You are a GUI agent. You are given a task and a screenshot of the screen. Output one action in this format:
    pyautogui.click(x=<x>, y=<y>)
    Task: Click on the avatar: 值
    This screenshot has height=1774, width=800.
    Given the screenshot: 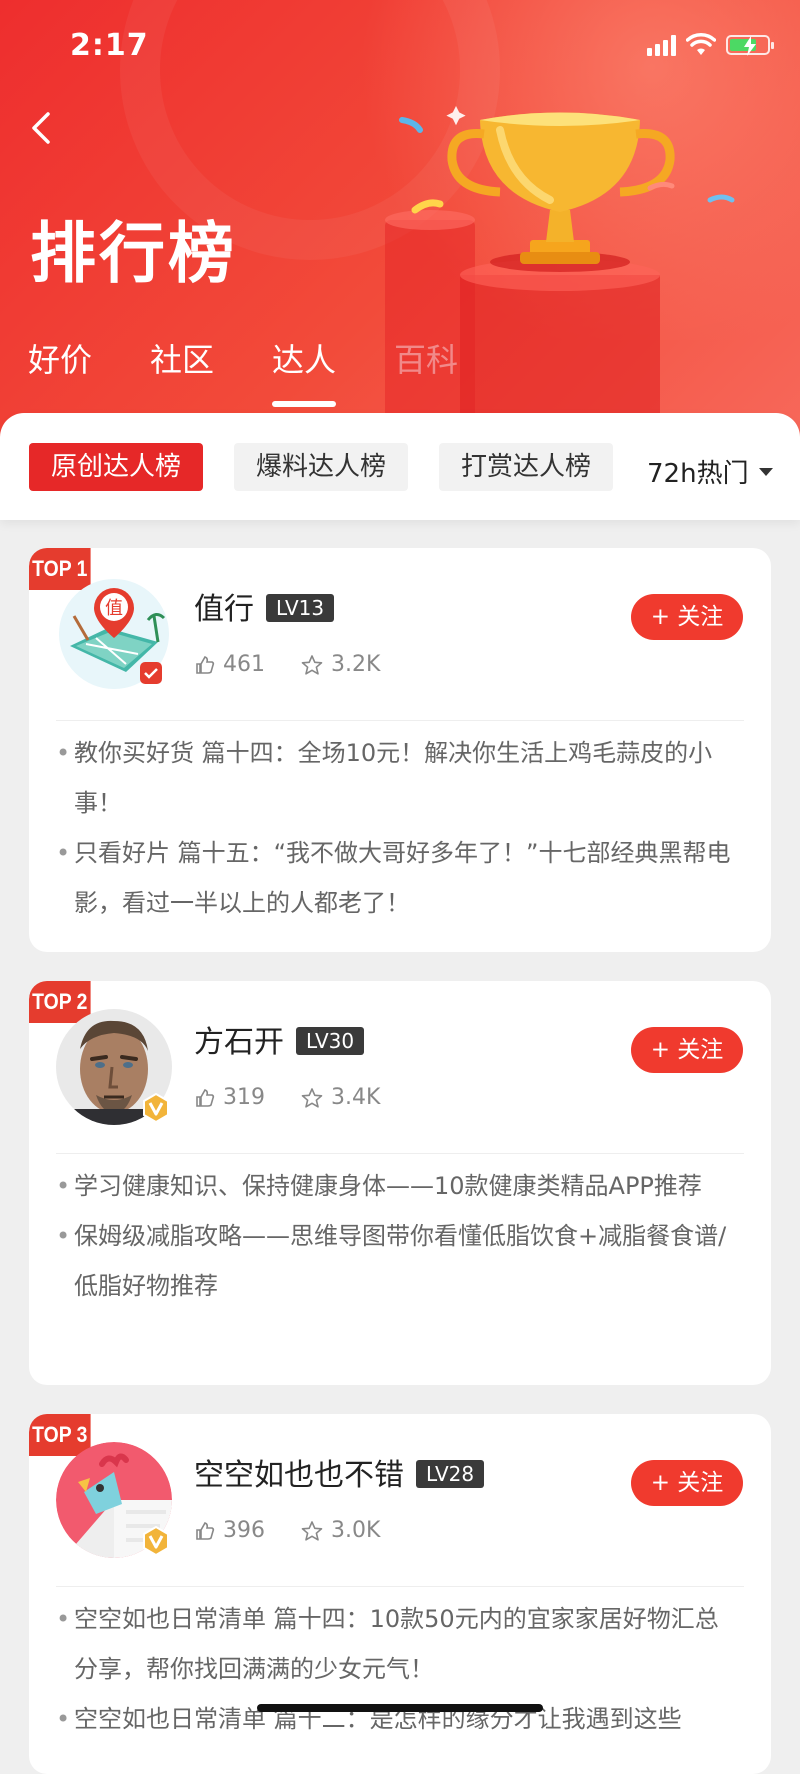 What is the action you would take?
    pyautogui.click(x=114, y=634)
    